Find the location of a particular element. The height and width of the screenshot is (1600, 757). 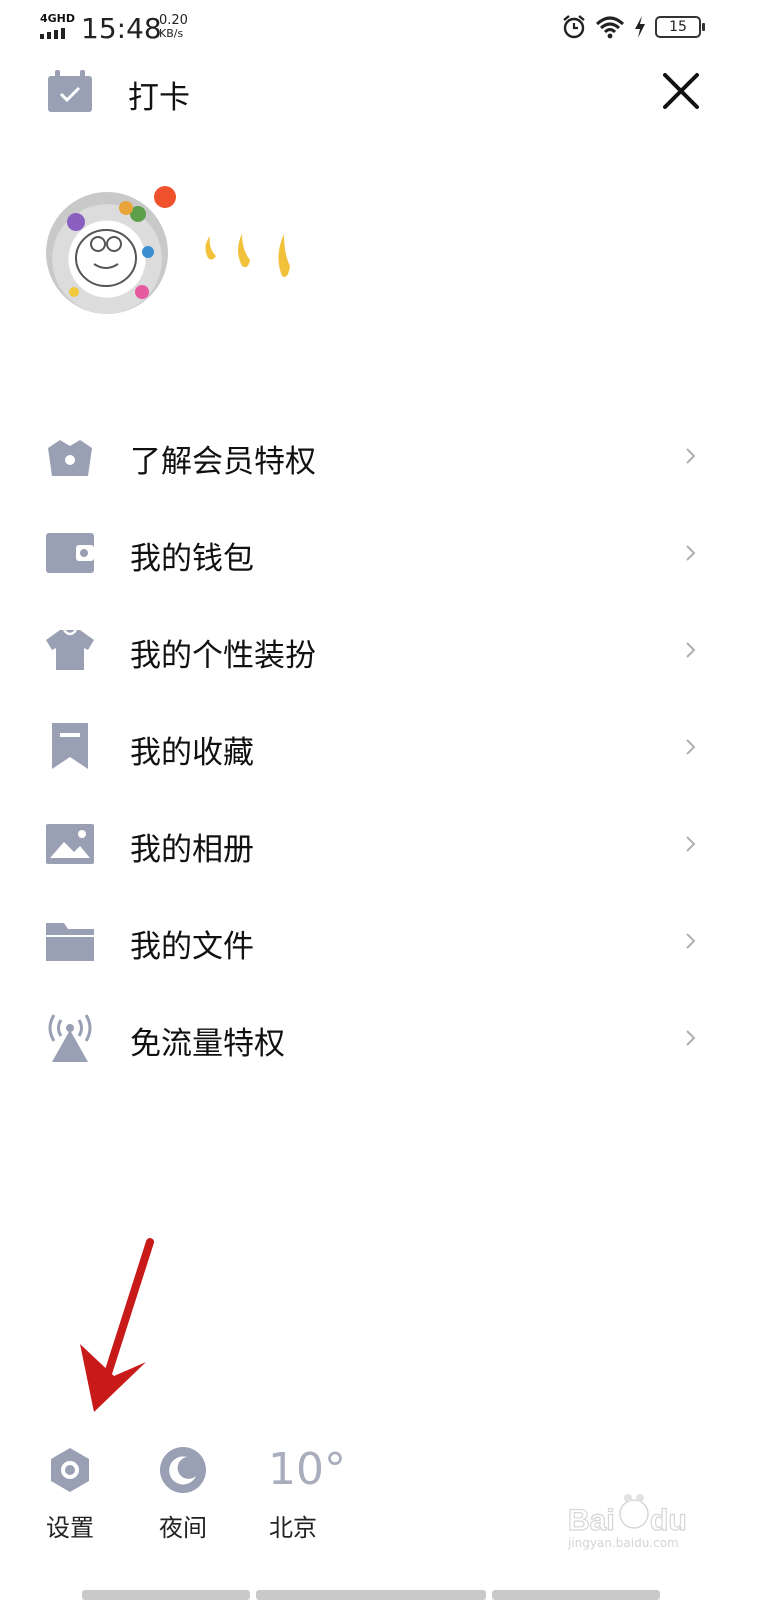

status-bar: 4GHD 15:48 0.20 KB/s 15 is located at coordinates (378, 30).